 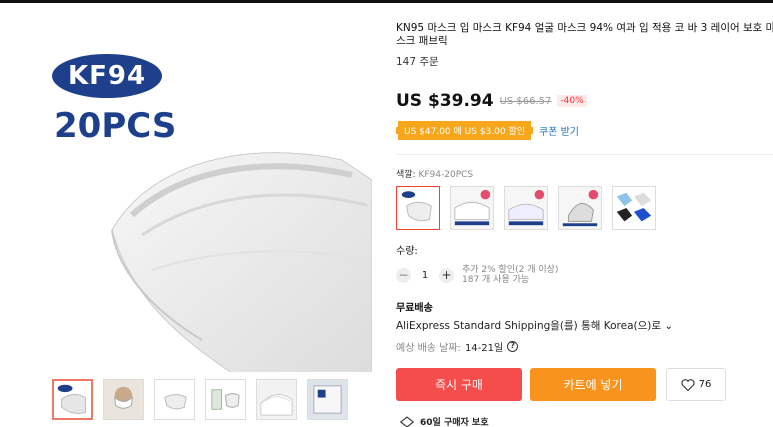 I want to click on heart-icon, so click(x=688, y=384).